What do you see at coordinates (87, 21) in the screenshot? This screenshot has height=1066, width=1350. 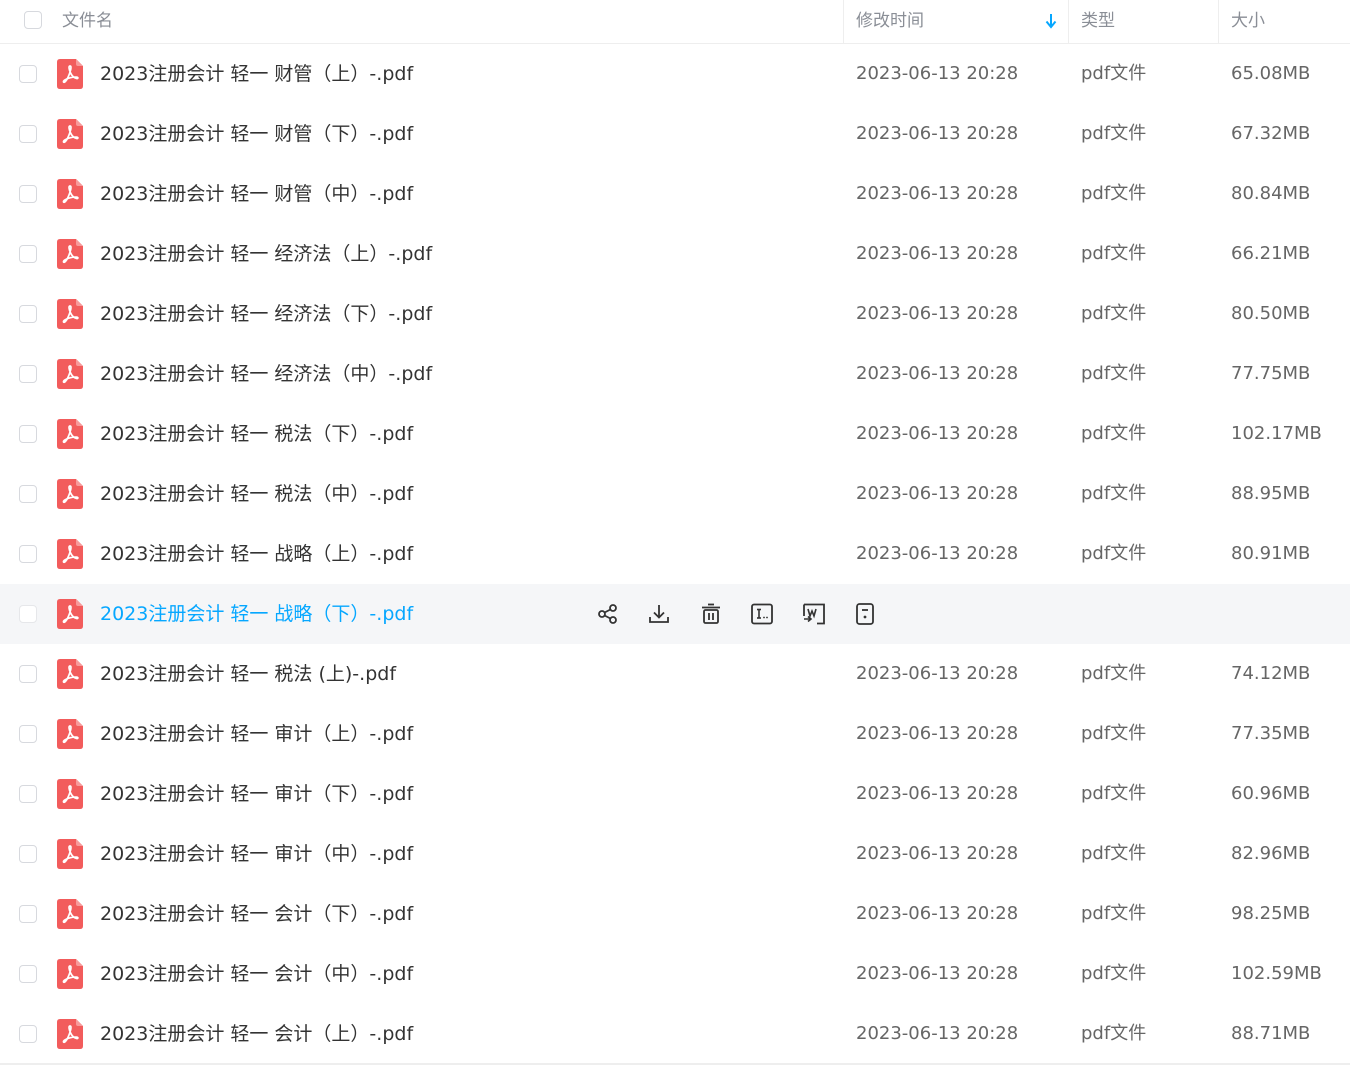 I see `column-header-name: 文件名` at bounding box center [87, 21].